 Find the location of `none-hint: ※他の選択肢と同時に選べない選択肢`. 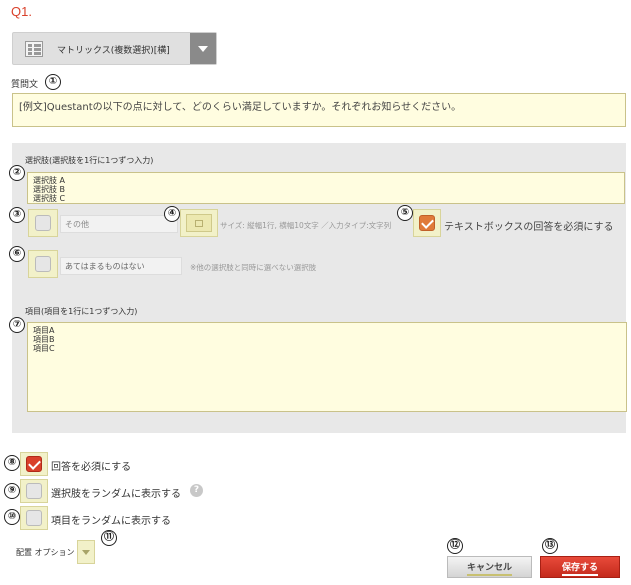

none-hint: ※他の選択肢と同時に選べない選択肢 is located at coordinates (253, 267).